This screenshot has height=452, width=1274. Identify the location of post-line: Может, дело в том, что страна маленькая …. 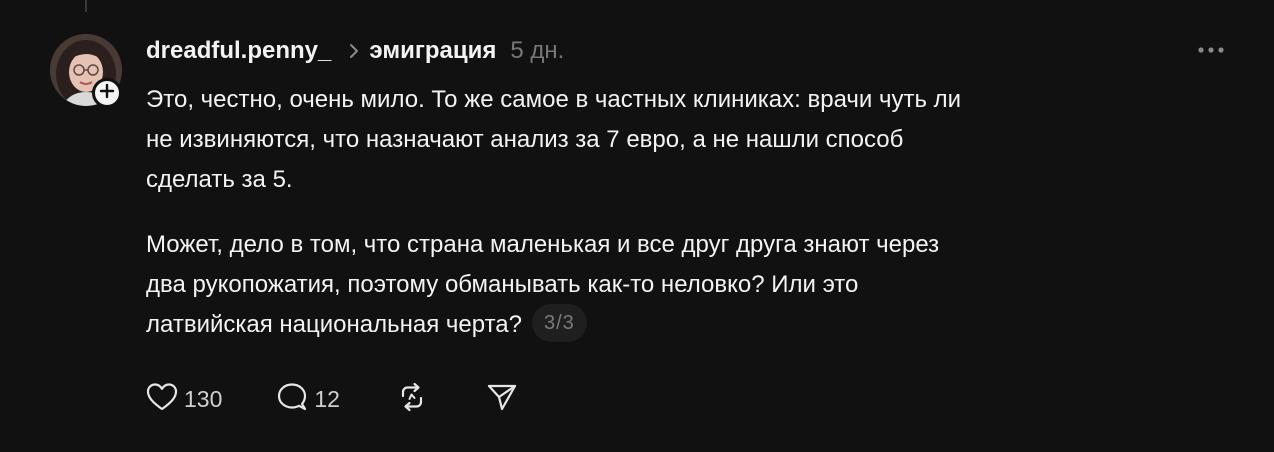
(543, 244).